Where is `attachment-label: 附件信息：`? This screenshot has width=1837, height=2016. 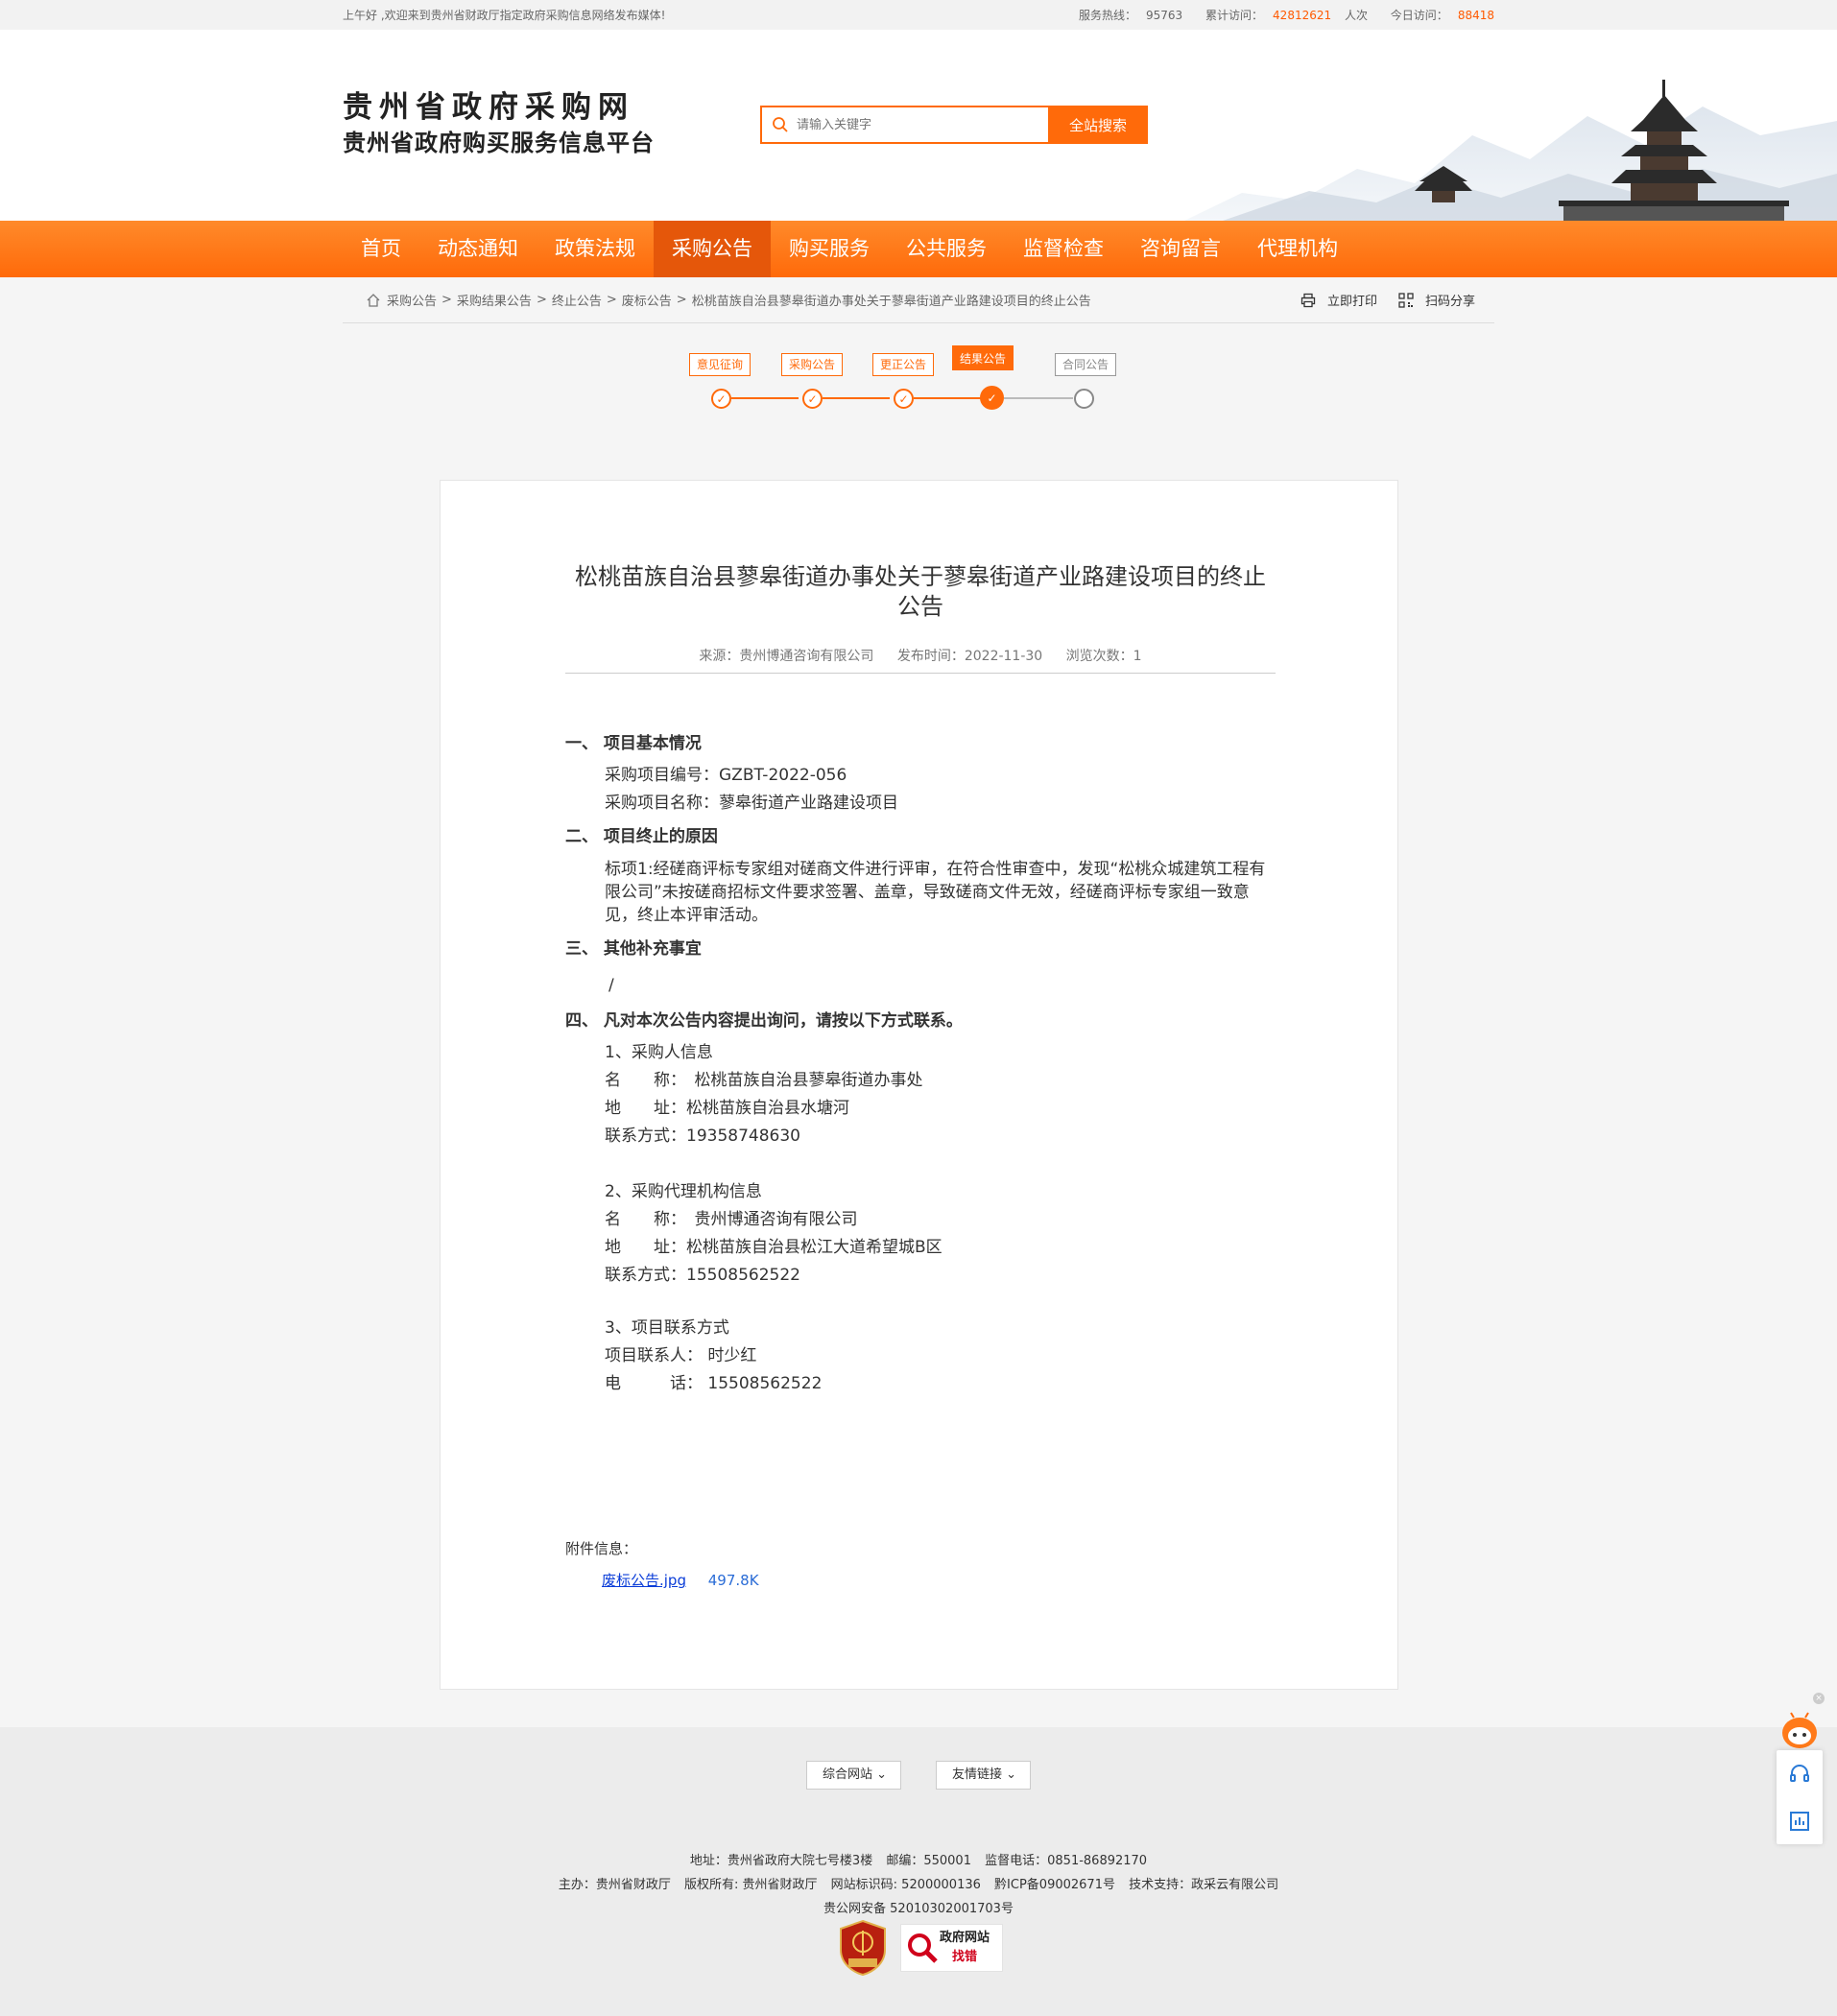
attachment-label: 附件信息： is located at coordinates (601, 1548).